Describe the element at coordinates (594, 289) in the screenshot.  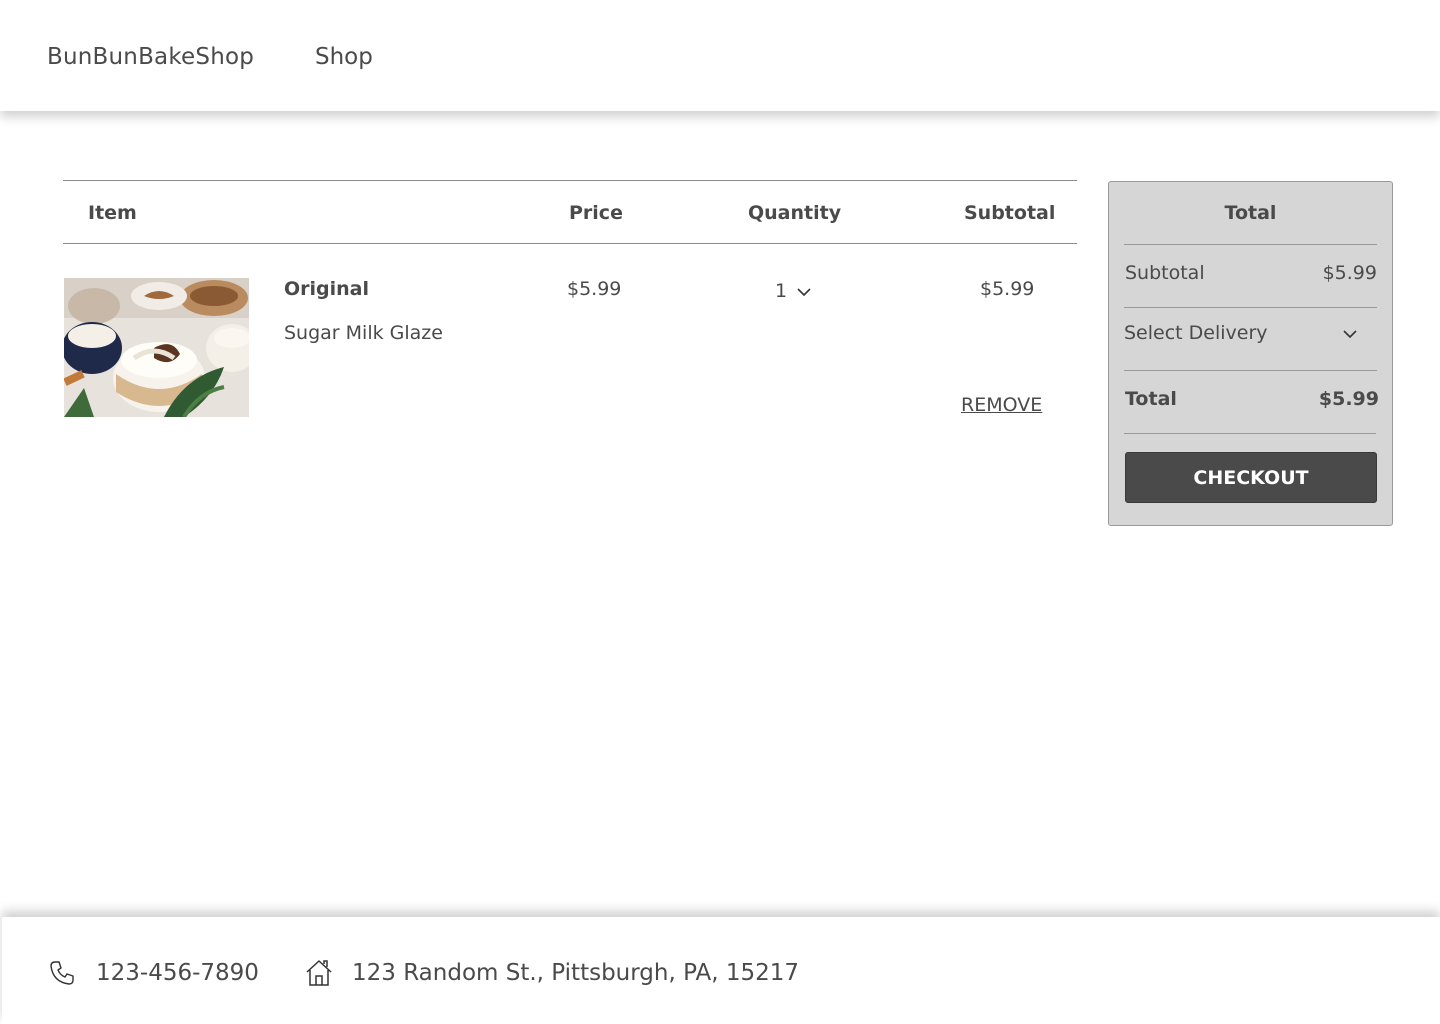
I see `item-price: $5.99` at that location.